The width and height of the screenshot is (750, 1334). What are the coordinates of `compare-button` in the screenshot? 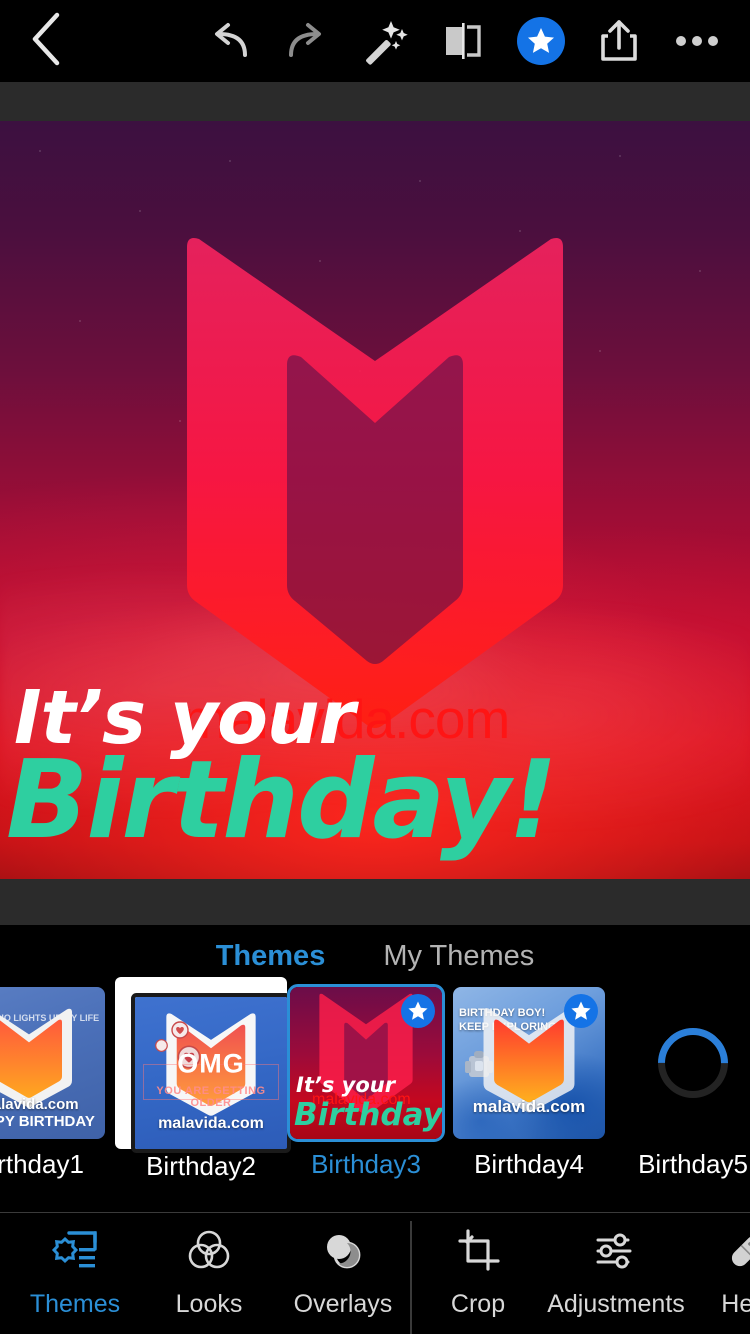 It's located at (463, 41).